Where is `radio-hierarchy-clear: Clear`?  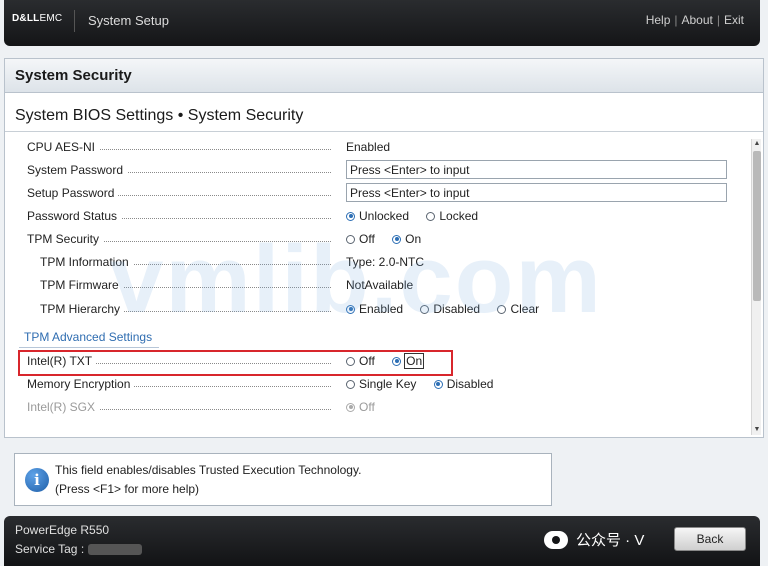 radio-hierarchy-clear: Clear is located at coordinates (518, 309).